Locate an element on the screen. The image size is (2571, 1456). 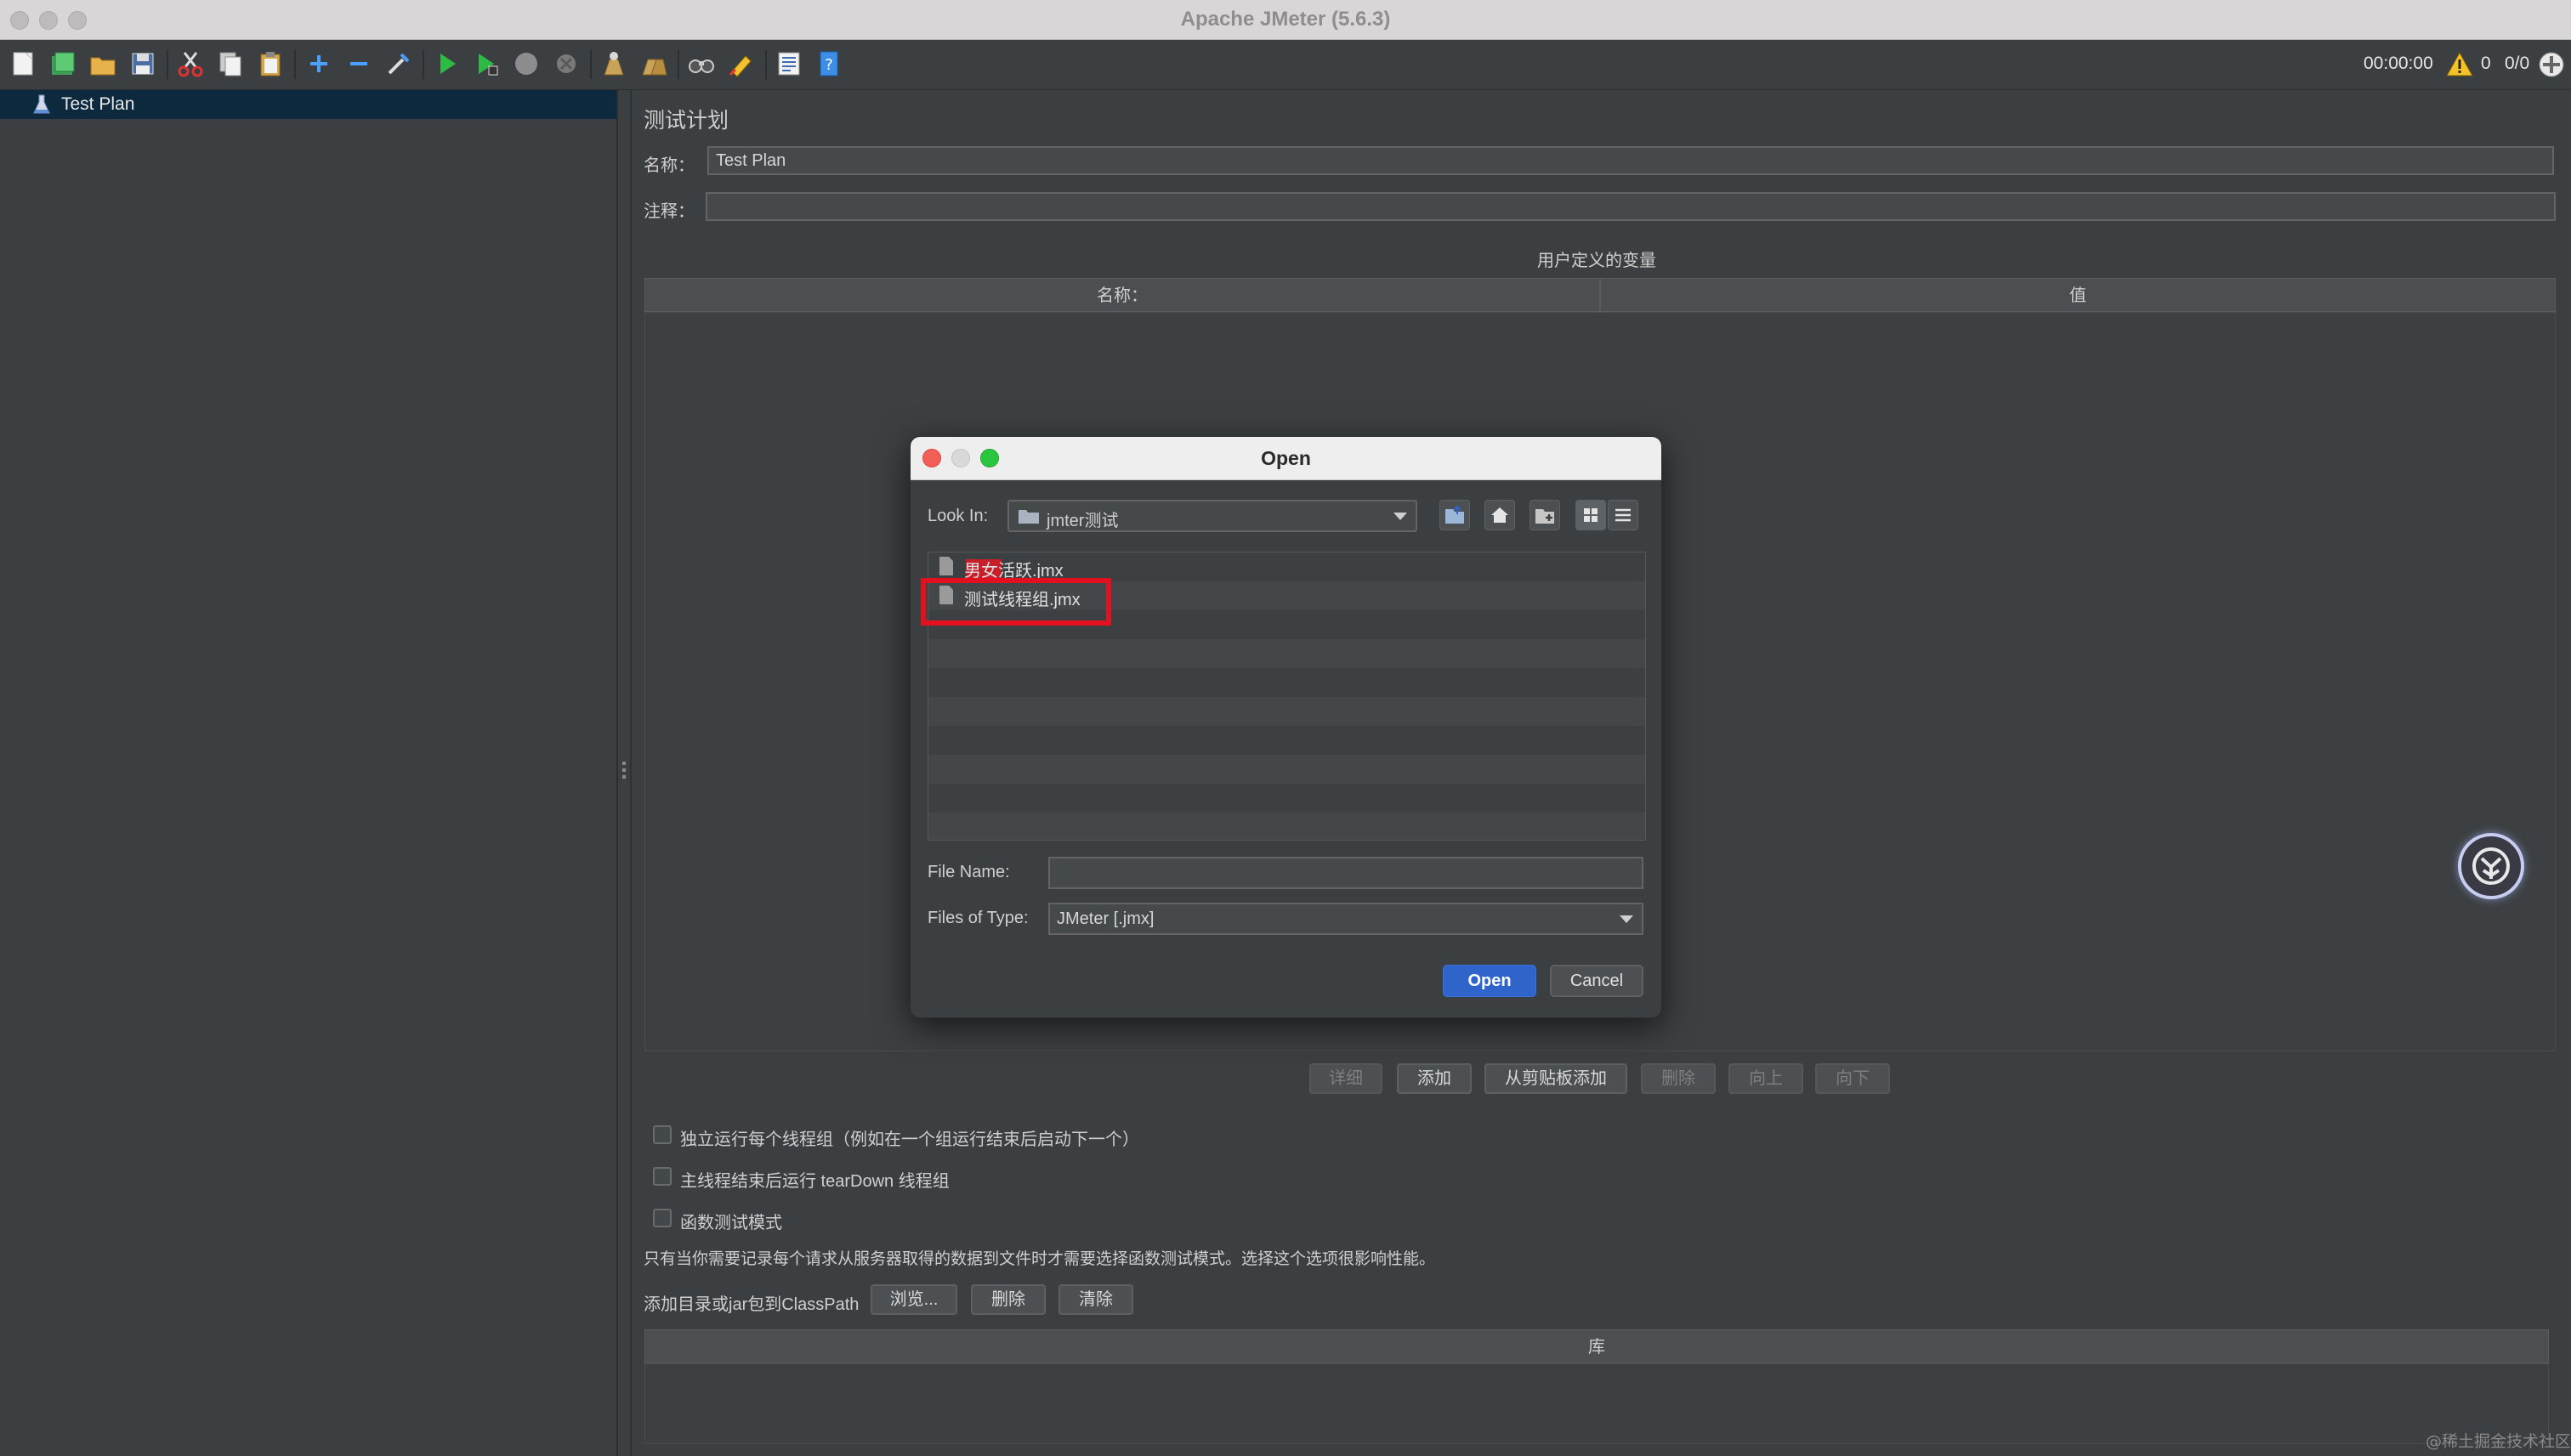
open-button: Open is located at coordinates (1489, 981).